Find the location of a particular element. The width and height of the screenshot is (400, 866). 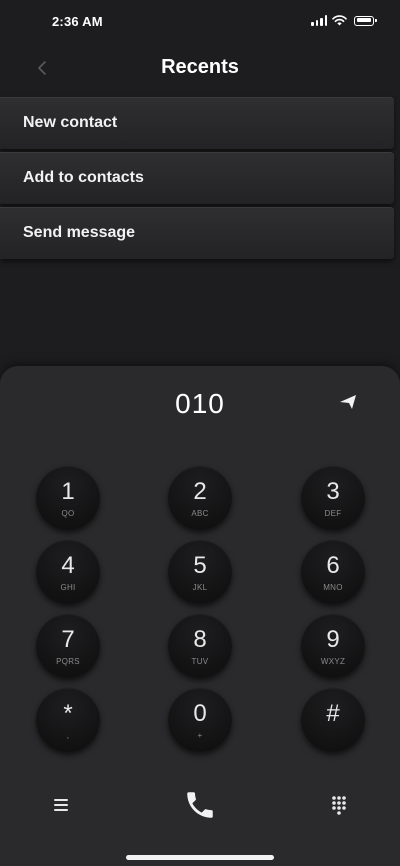

key-3: 3 DEF is located at coordinates (333, 498).